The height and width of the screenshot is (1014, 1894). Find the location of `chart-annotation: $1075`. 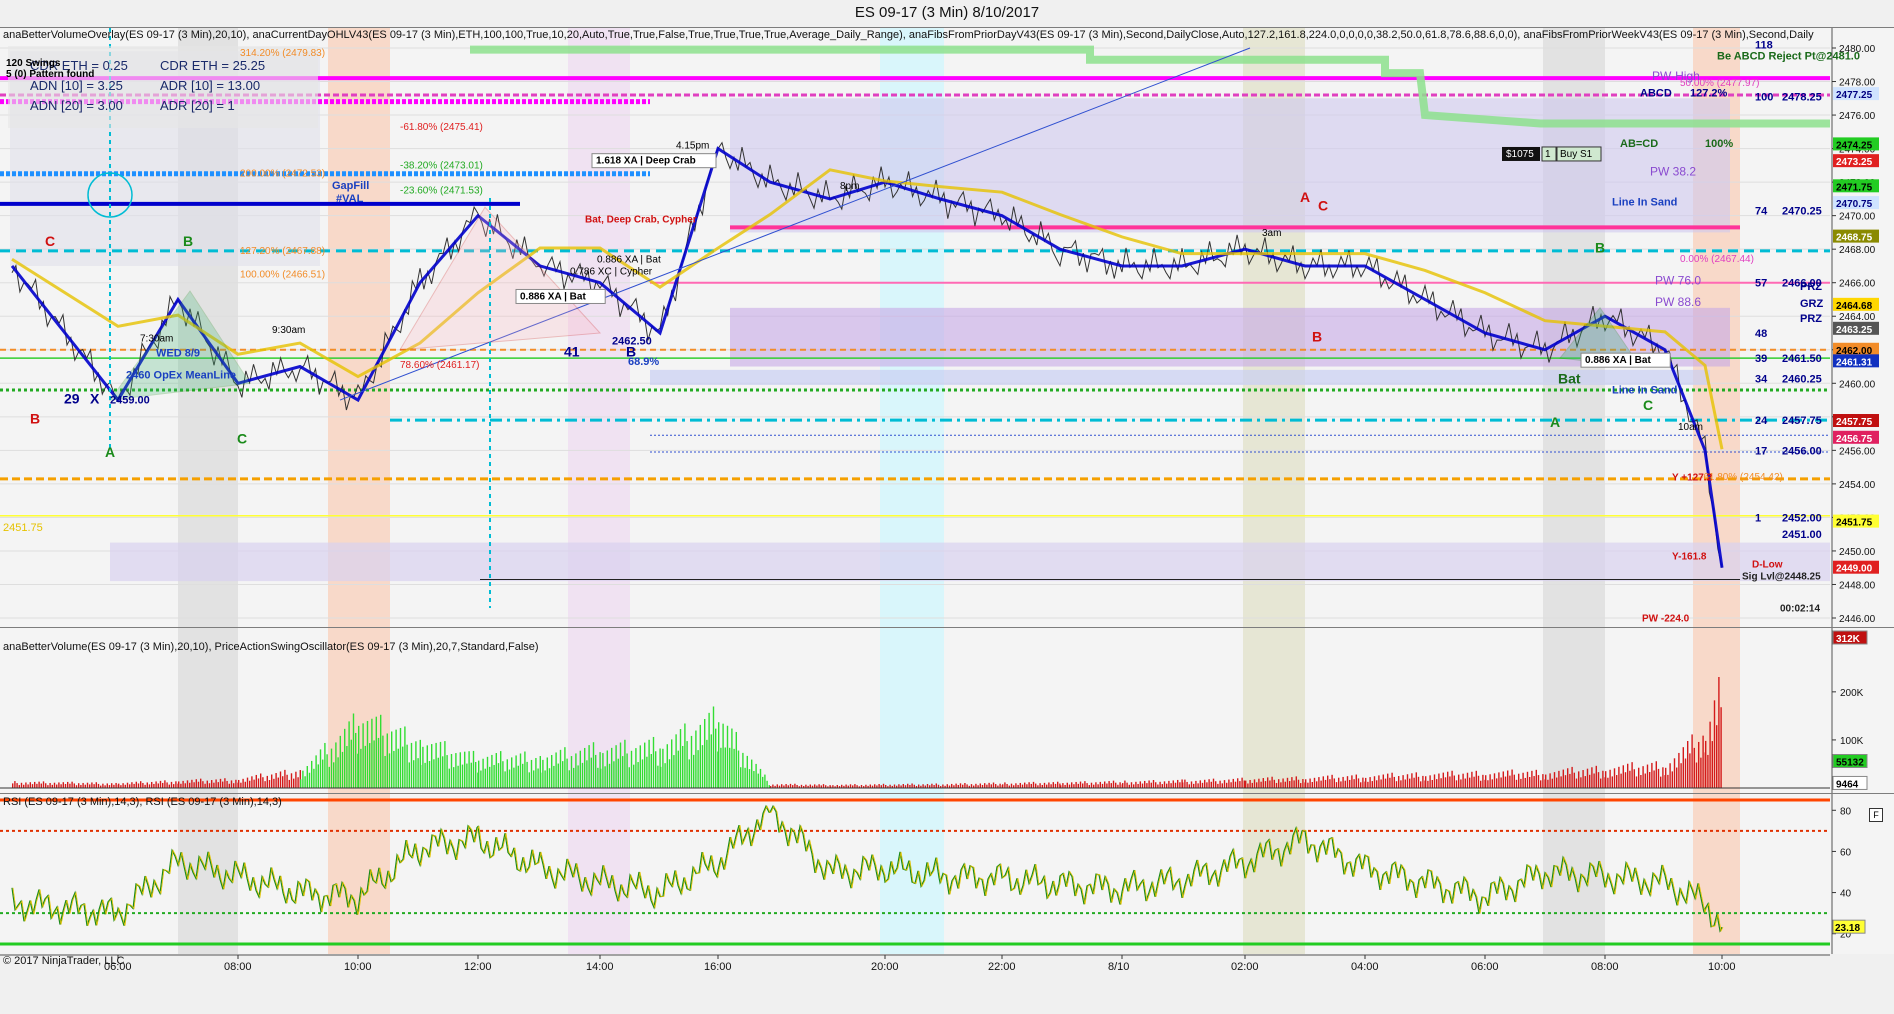

chart-annotation: $1075 is located at coordinates (1520, 154).